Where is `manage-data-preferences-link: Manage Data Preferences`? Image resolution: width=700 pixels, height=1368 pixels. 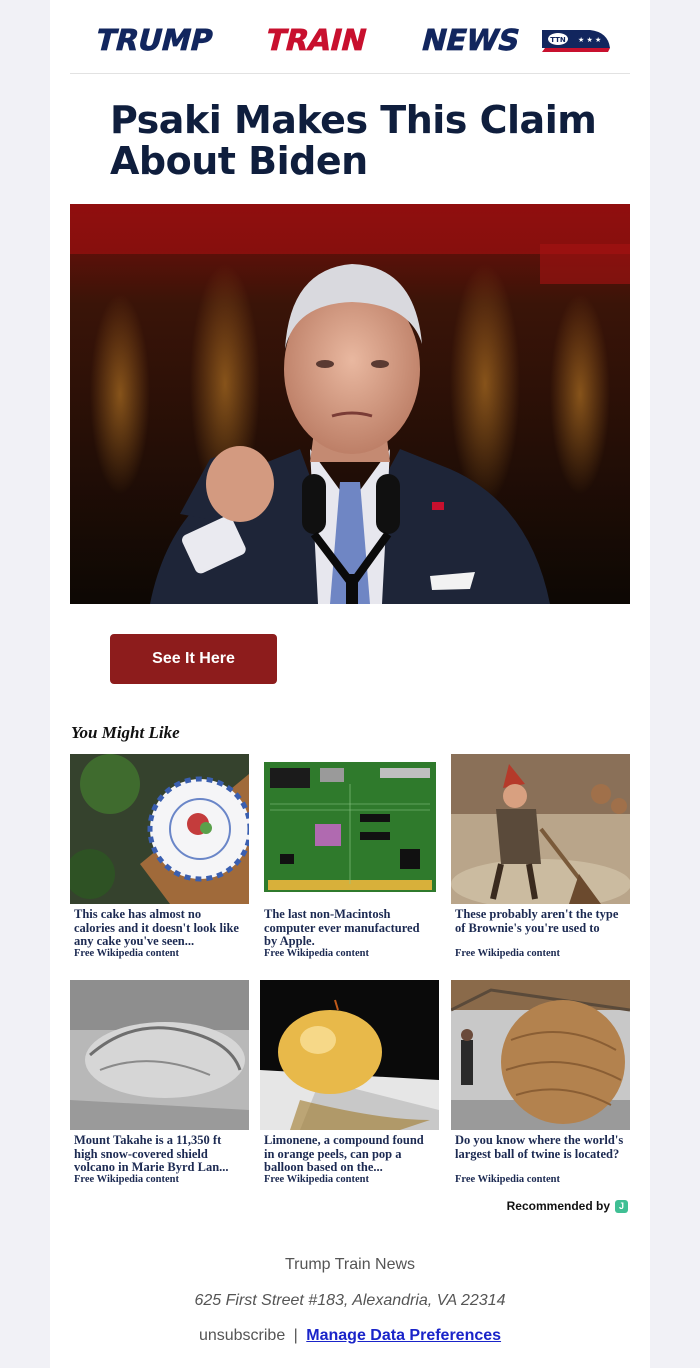 manage-data-preferences-link: Manage Data Preferences is located at coordinates (403, 1335).